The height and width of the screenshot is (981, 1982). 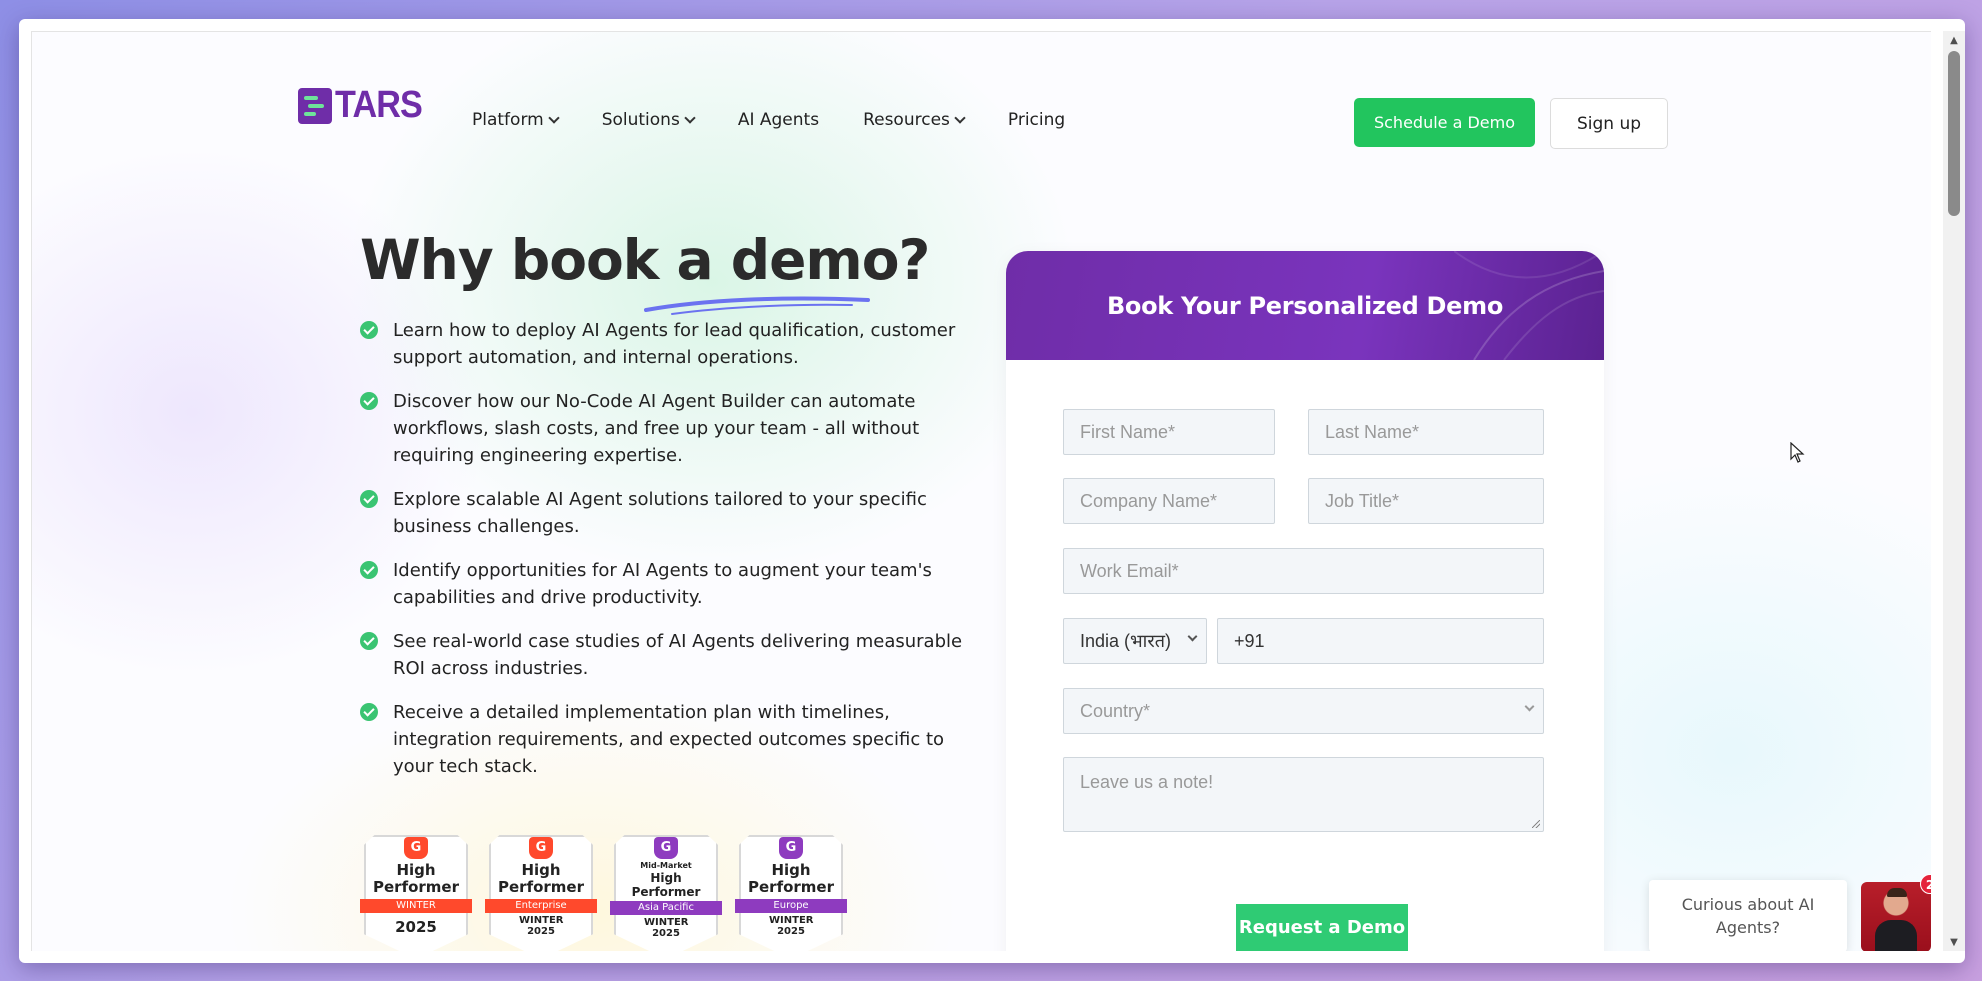 What do you see at coordinates (666, 908) in the screenshot?
I see `badge-ribbon: Asia Pacific` at bounding box center [666, 908].